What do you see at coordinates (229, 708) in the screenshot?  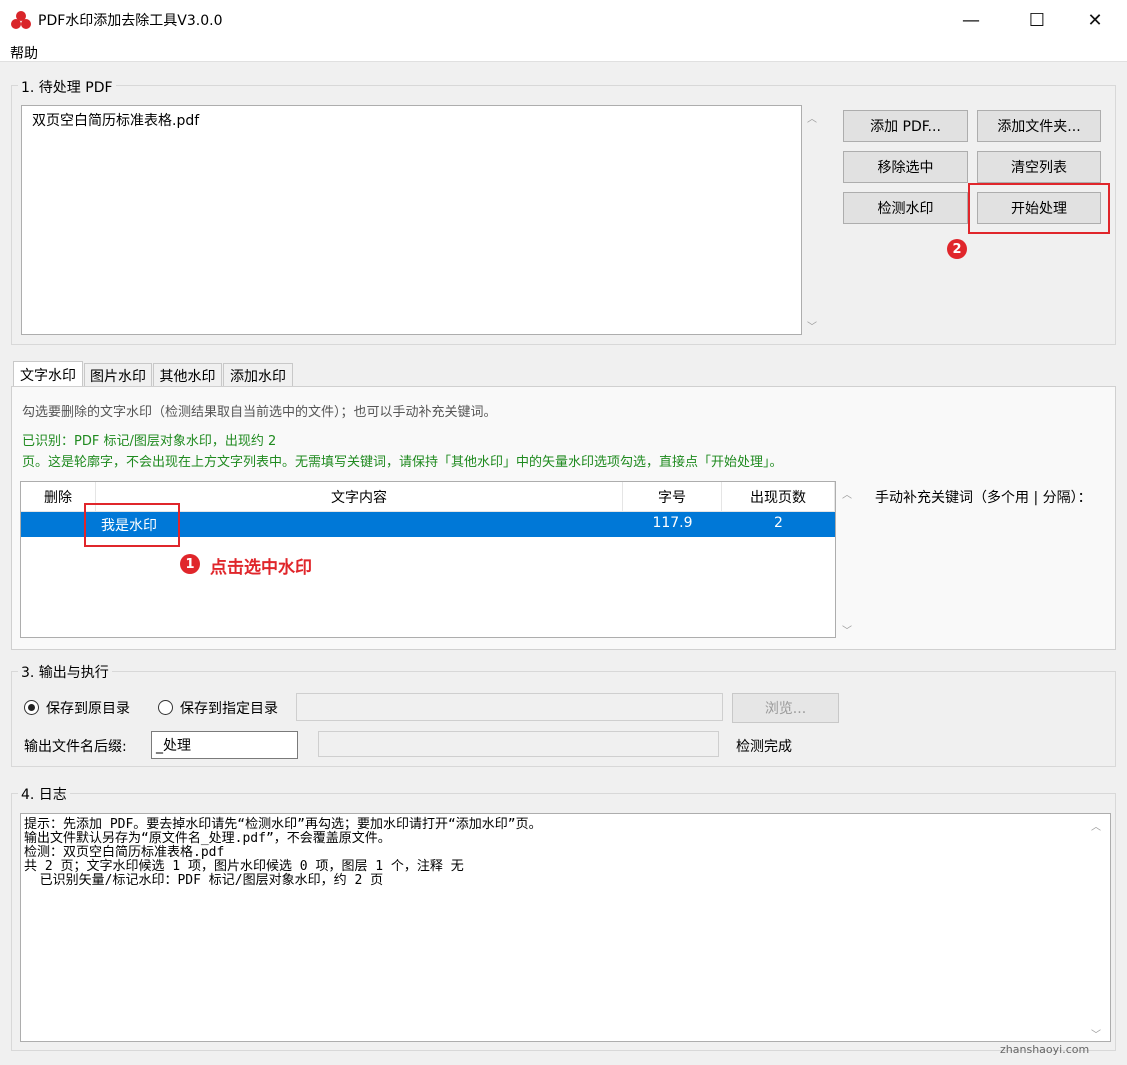 I see `save-custom-label: 保存到指定目录` at bounding box center [229, 708].